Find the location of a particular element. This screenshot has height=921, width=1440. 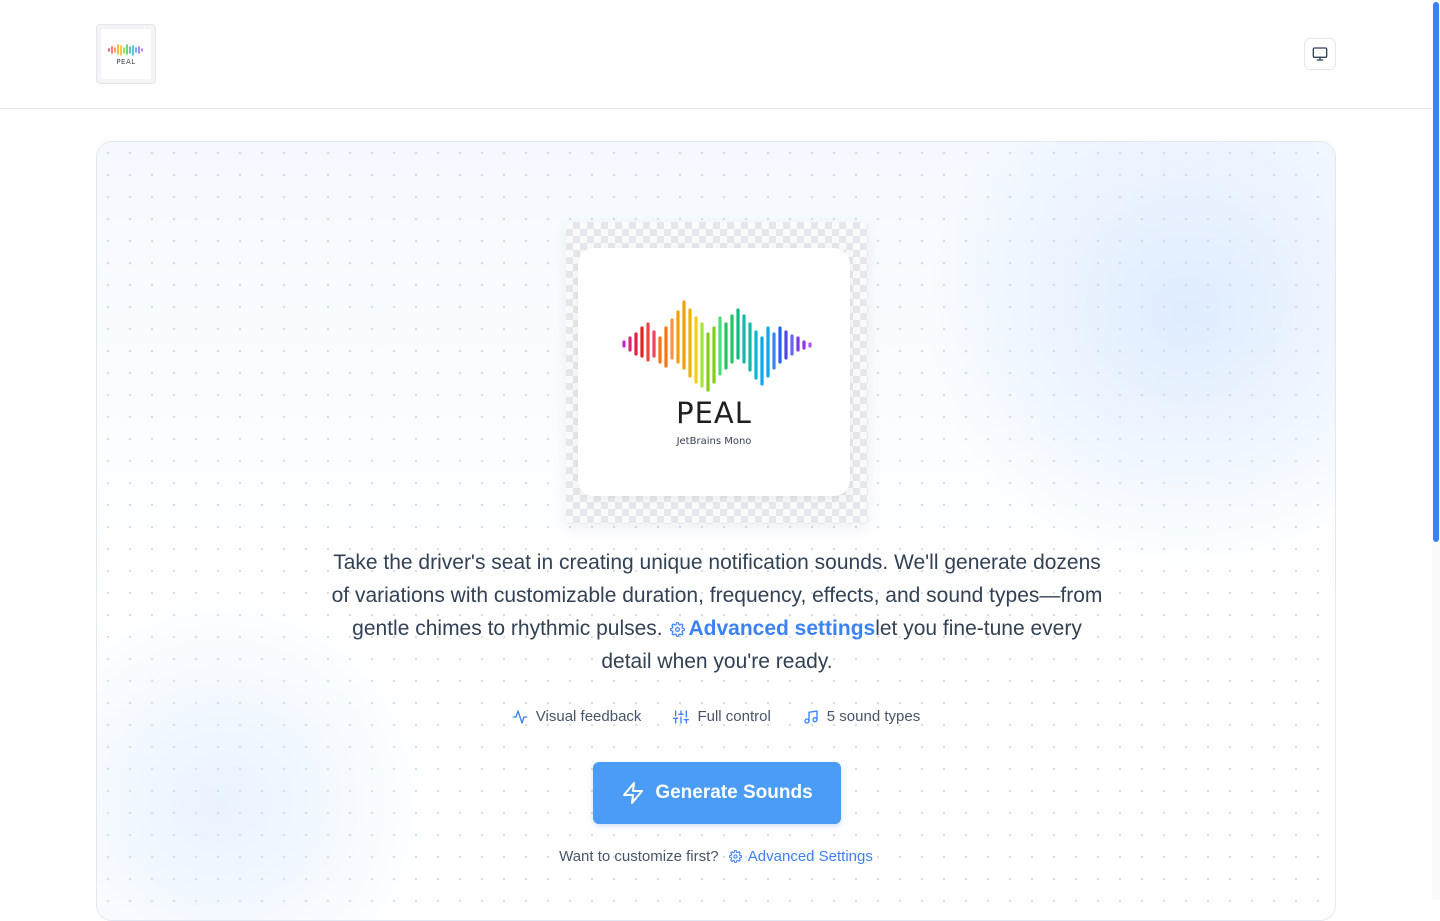

music-note-icon is located at coordinates (811, 716).